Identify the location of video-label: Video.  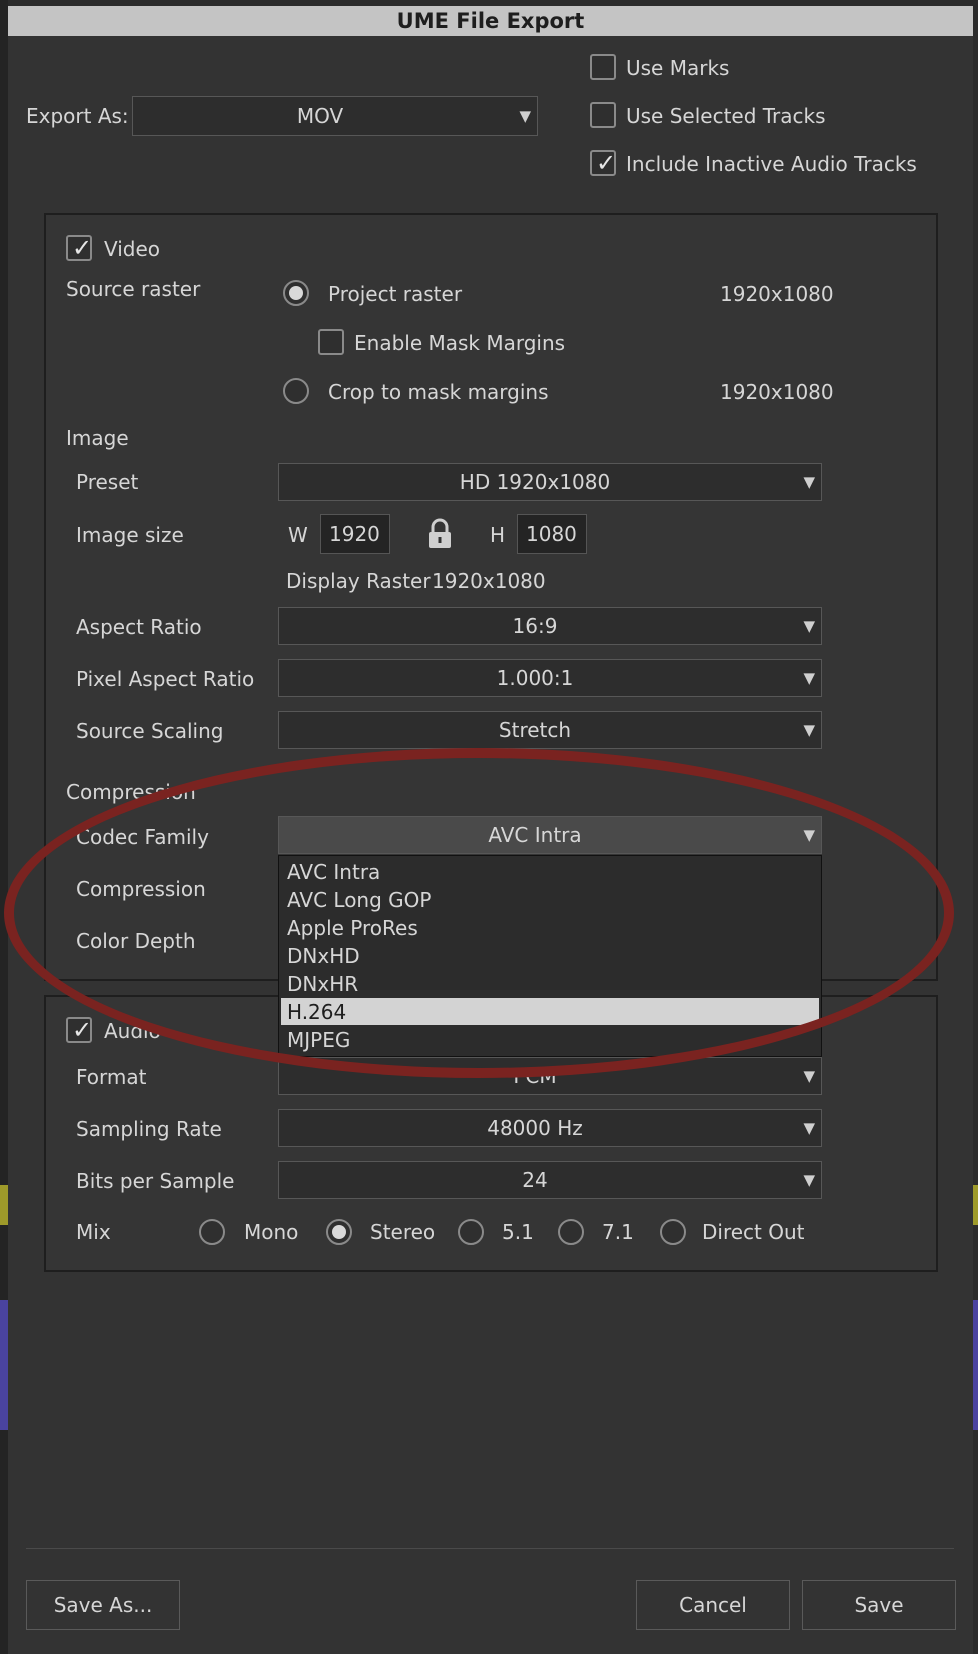
(132, 249).